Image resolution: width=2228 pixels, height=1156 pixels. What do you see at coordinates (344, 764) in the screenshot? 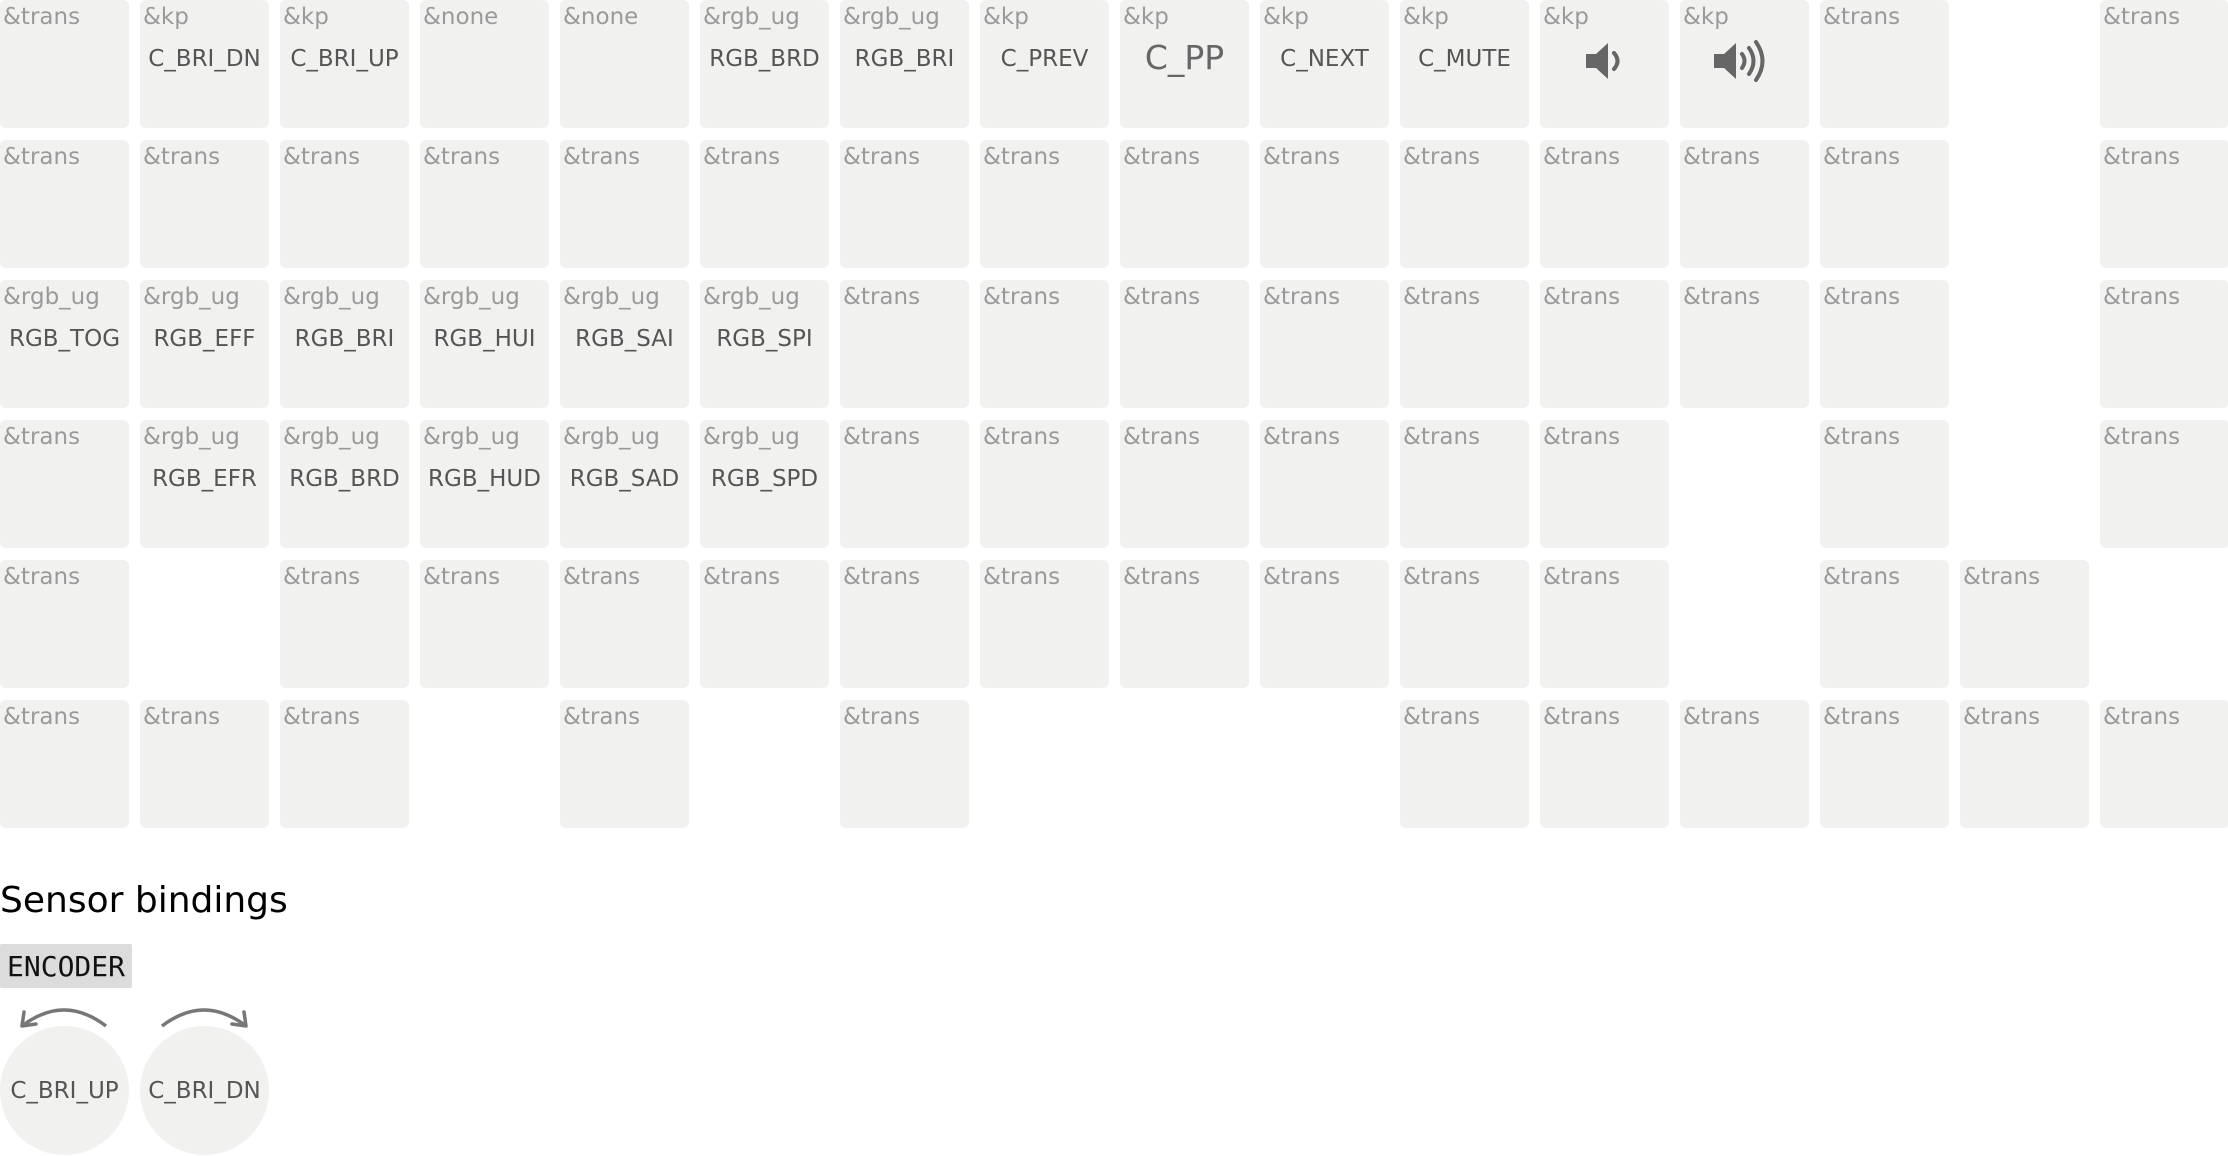
I see `key-r5-c2: &trans` at bounding box center [344, 764].